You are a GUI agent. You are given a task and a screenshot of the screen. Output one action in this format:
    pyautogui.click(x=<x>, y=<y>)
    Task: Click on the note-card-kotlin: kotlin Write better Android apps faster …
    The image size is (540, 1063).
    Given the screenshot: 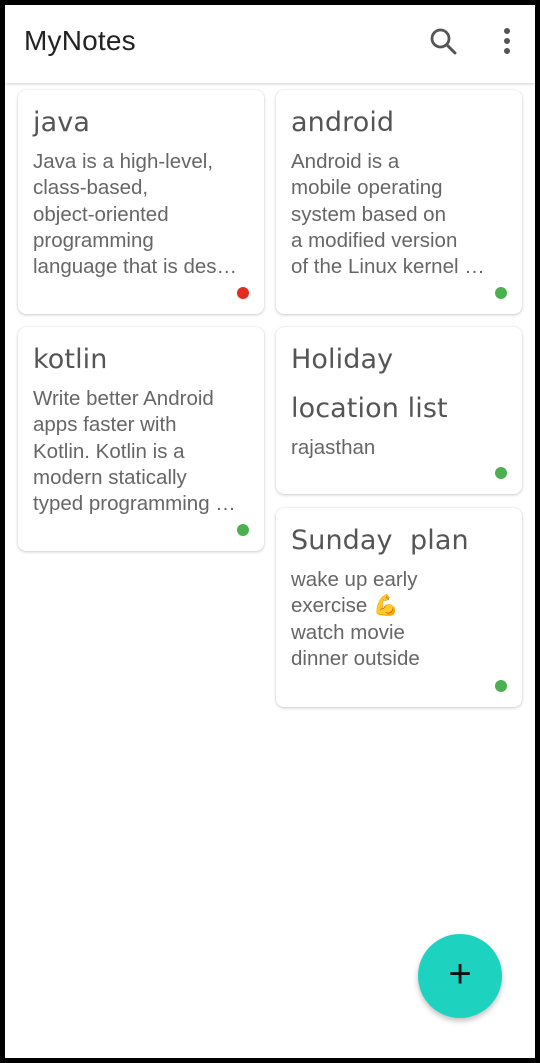 What is the action you would take?
    pyautogui.click(x=141, y=439)
    